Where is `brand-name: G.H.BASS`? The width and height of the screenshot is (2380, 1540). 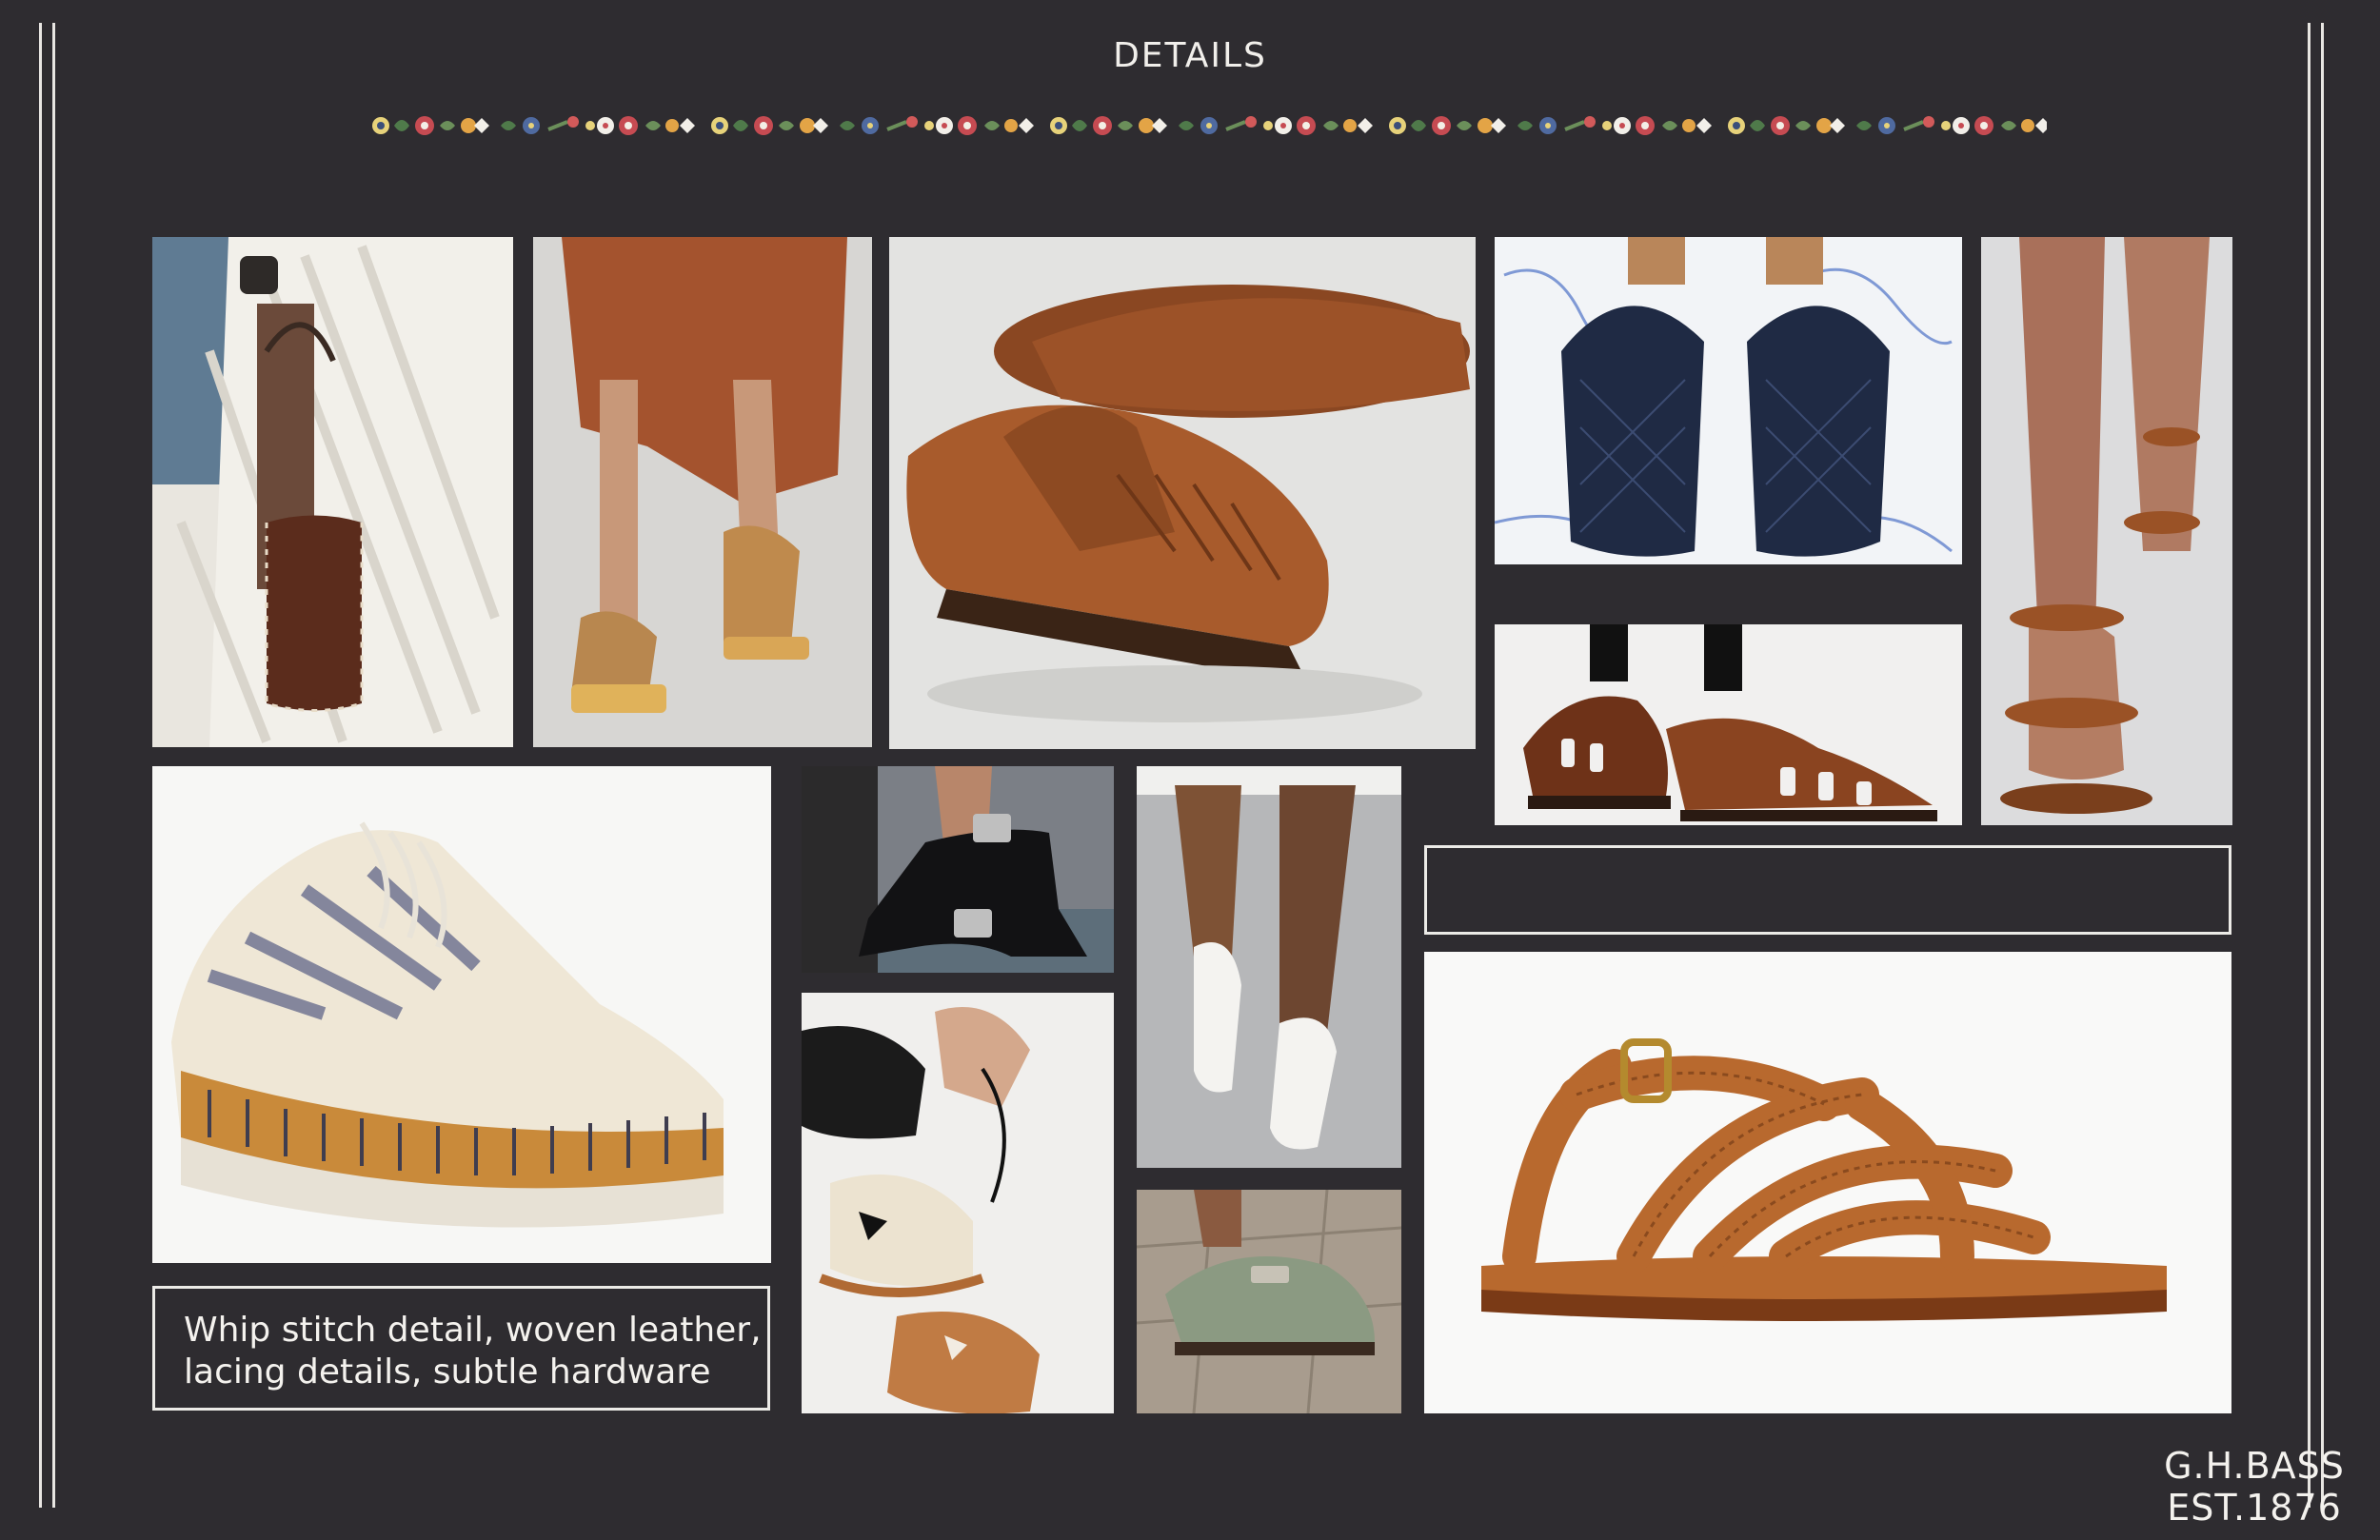
brand-name: G.H.BASS is located at coordinates (2254, 1466).